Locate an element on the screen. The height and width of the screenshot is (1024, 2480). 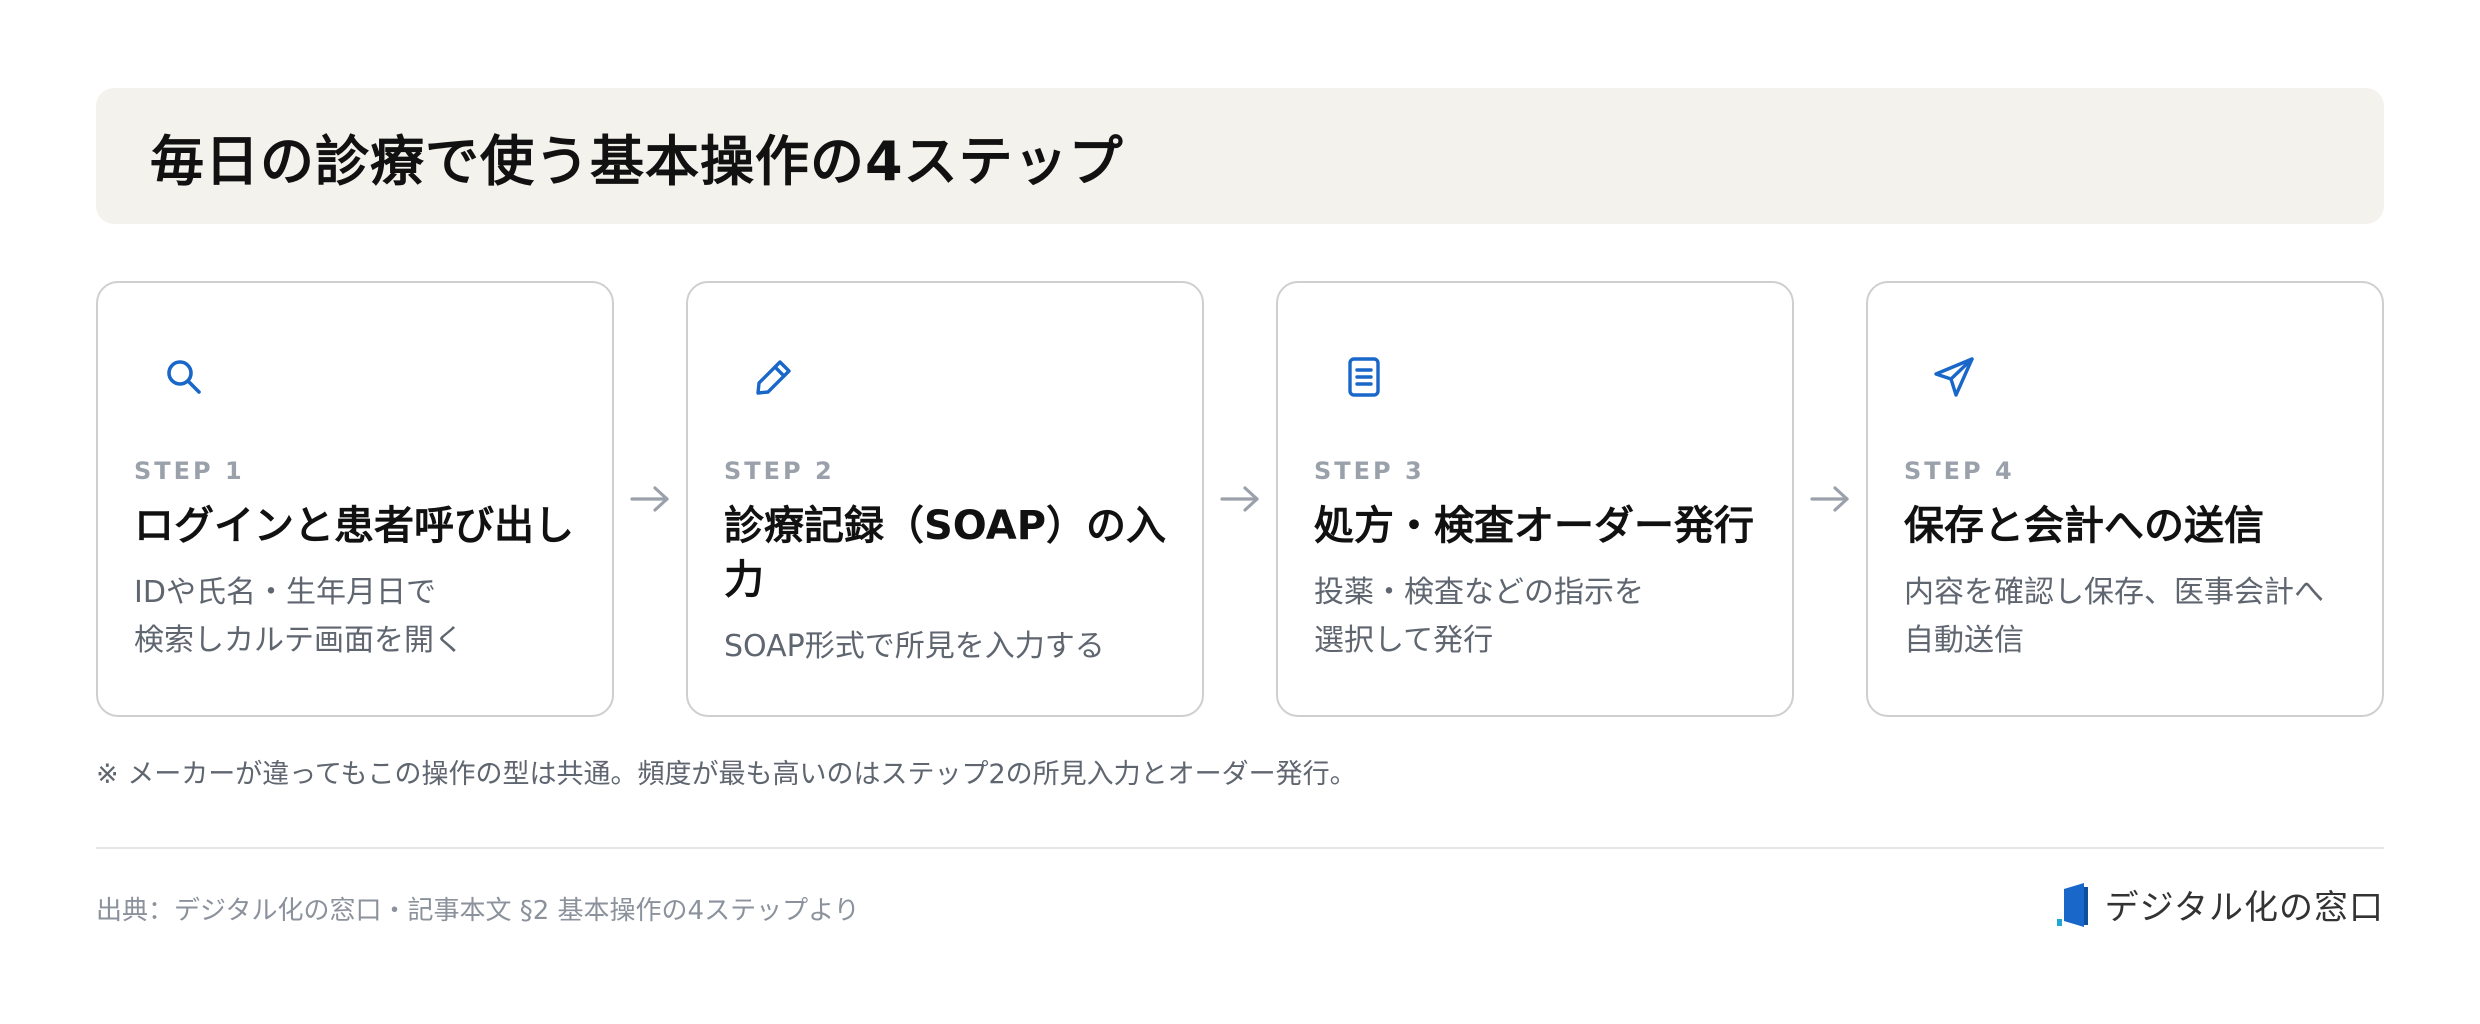
step-title: 診療記録（SOAP）の入力 is located at coordinates (945, 553).